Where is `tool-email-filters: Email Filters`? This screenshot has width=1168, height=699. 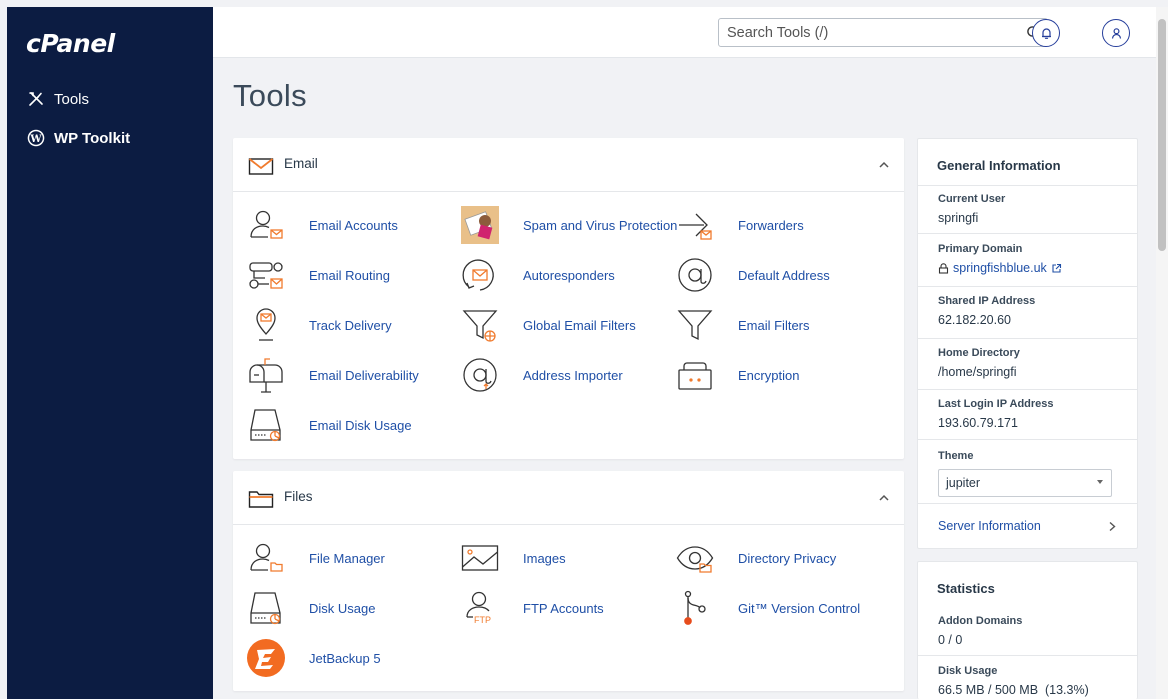
tool-email-filters: Email Filters is located at coordinates (742, 325).